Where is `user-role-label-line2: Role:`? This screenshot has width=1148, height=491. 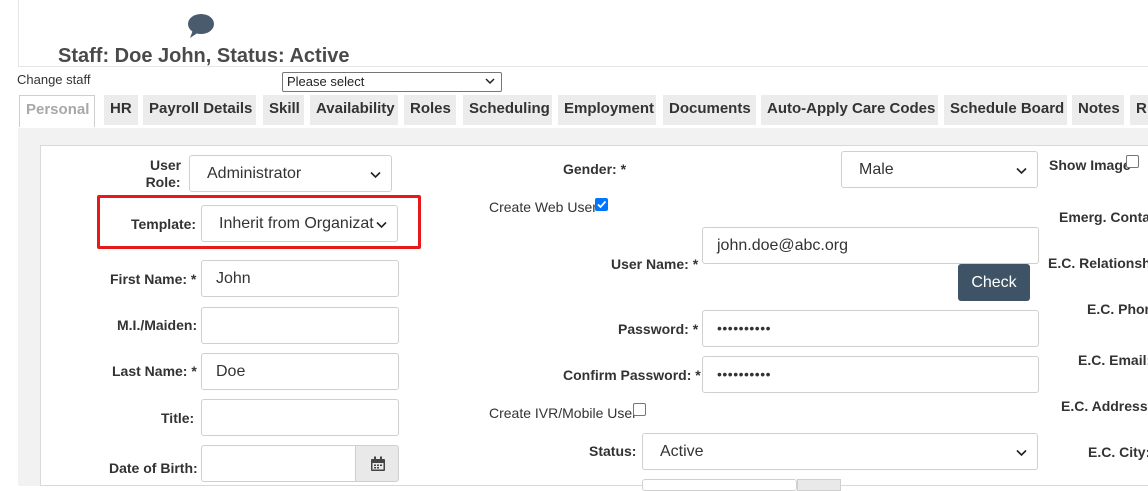 user-role-label-line2: Role: is located at coordinates (163, 182).